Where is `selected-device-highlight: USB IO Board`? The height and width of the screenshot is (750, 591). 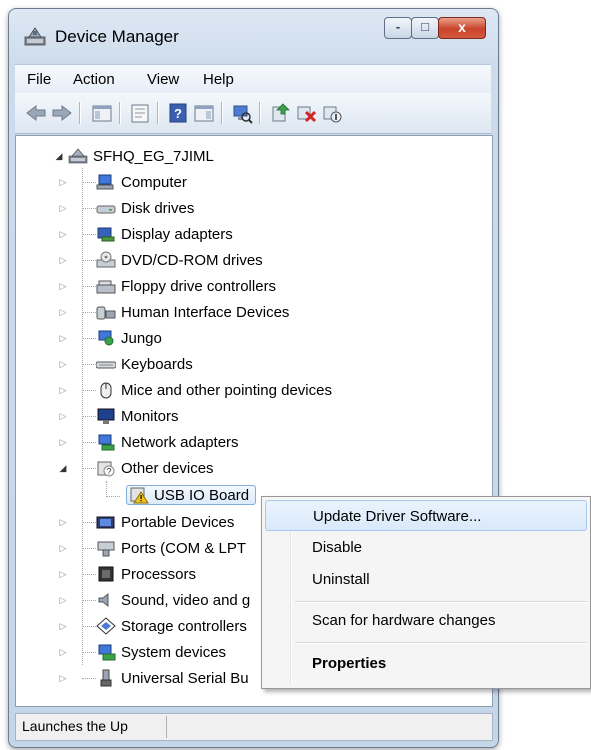 selected-device-highlight: USB IO Board is located at coordinates (191, 495).